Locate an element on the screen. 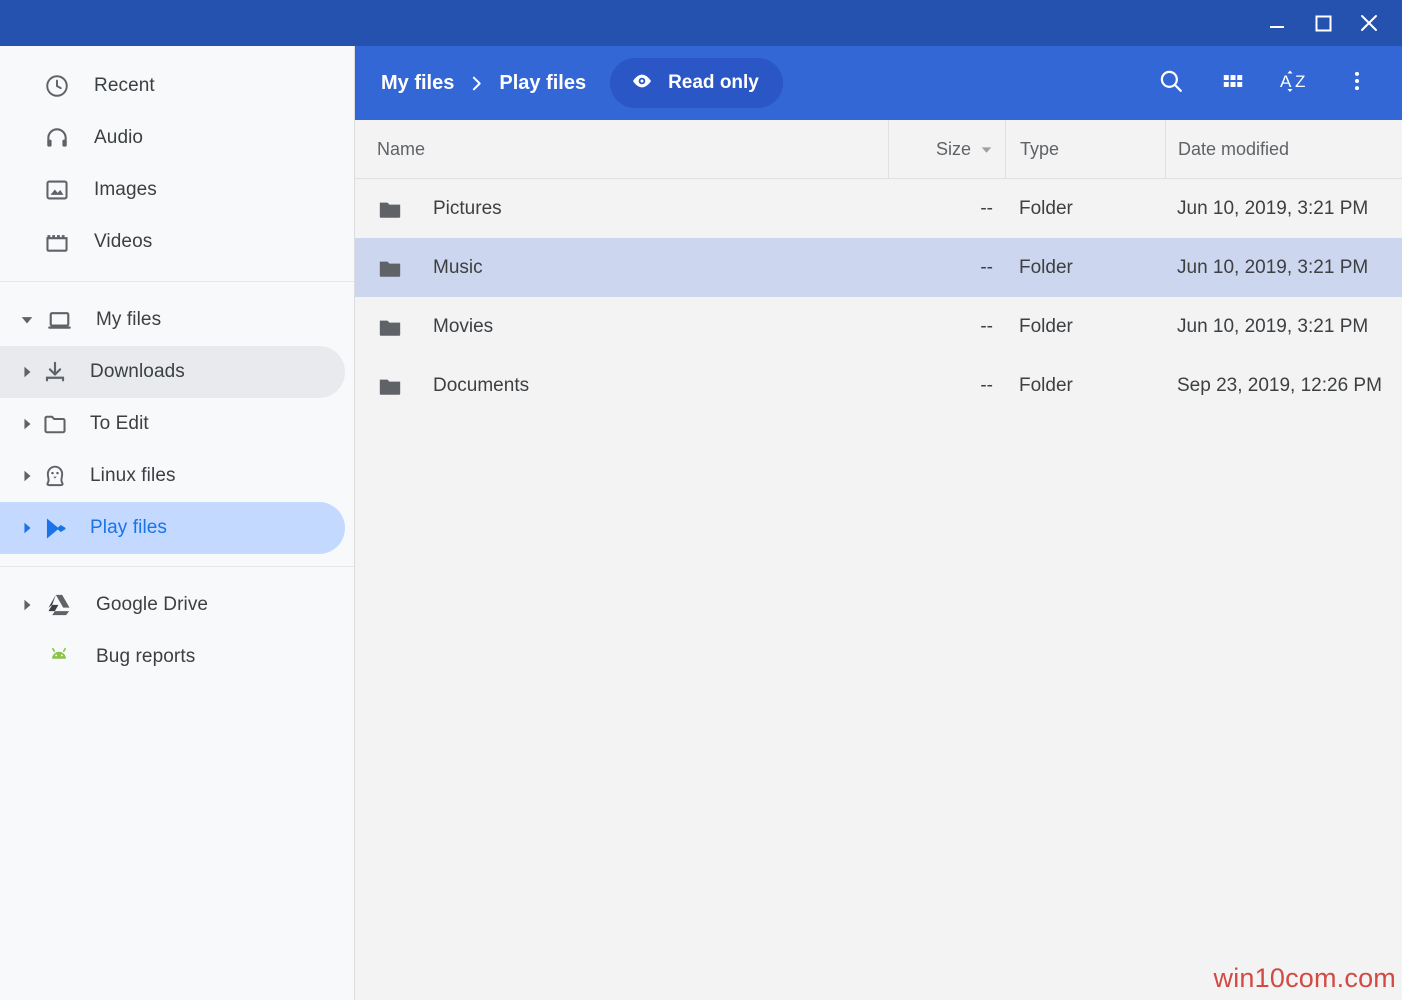 The width and height of the screenshot is (1402, 1000). download-icon is located at coordinates (55, 372).